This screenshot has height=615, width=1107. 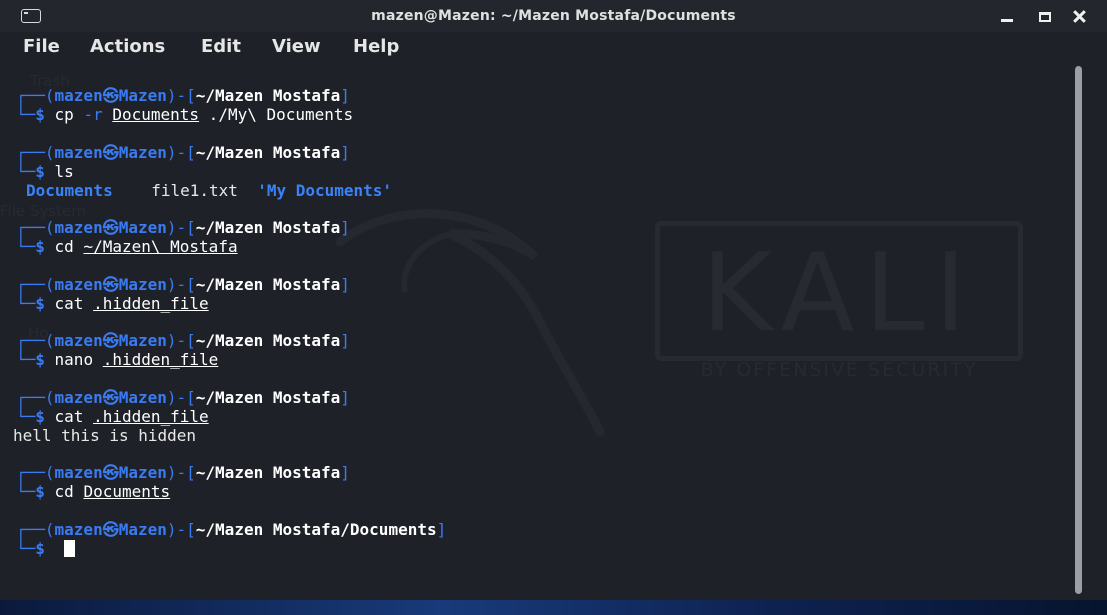 I want to click on command-line: └─$ nano .hidden_file, so click(x=117, y=359).